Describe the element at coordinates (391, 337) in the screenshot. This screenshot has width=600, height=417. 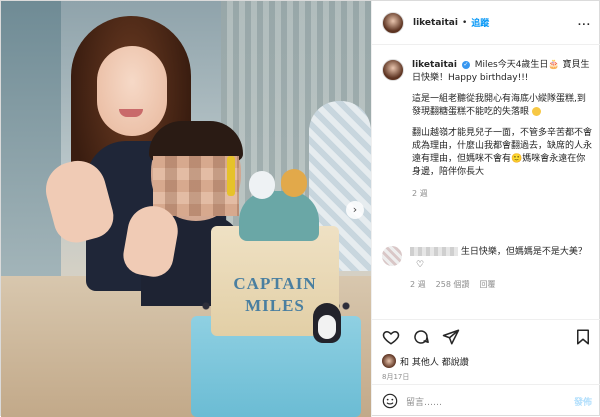
I see `heart-icon` at that location.